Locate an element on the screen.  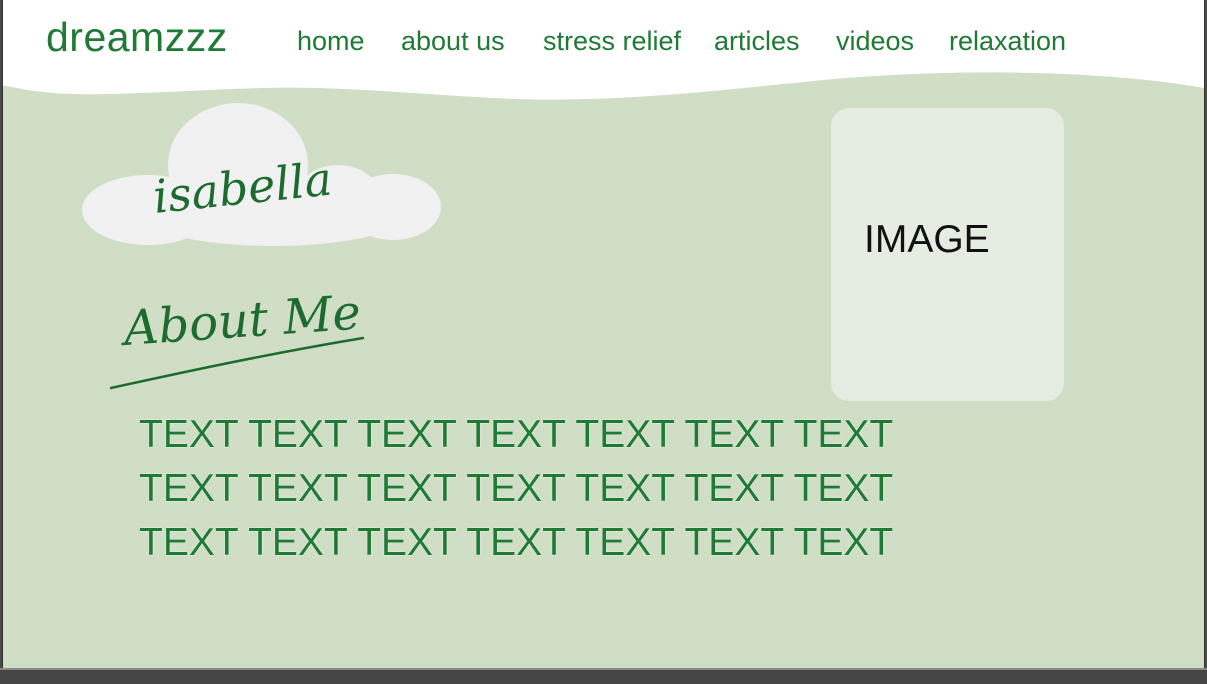
name-cloud: isabella is located at coordinates (261, 174).